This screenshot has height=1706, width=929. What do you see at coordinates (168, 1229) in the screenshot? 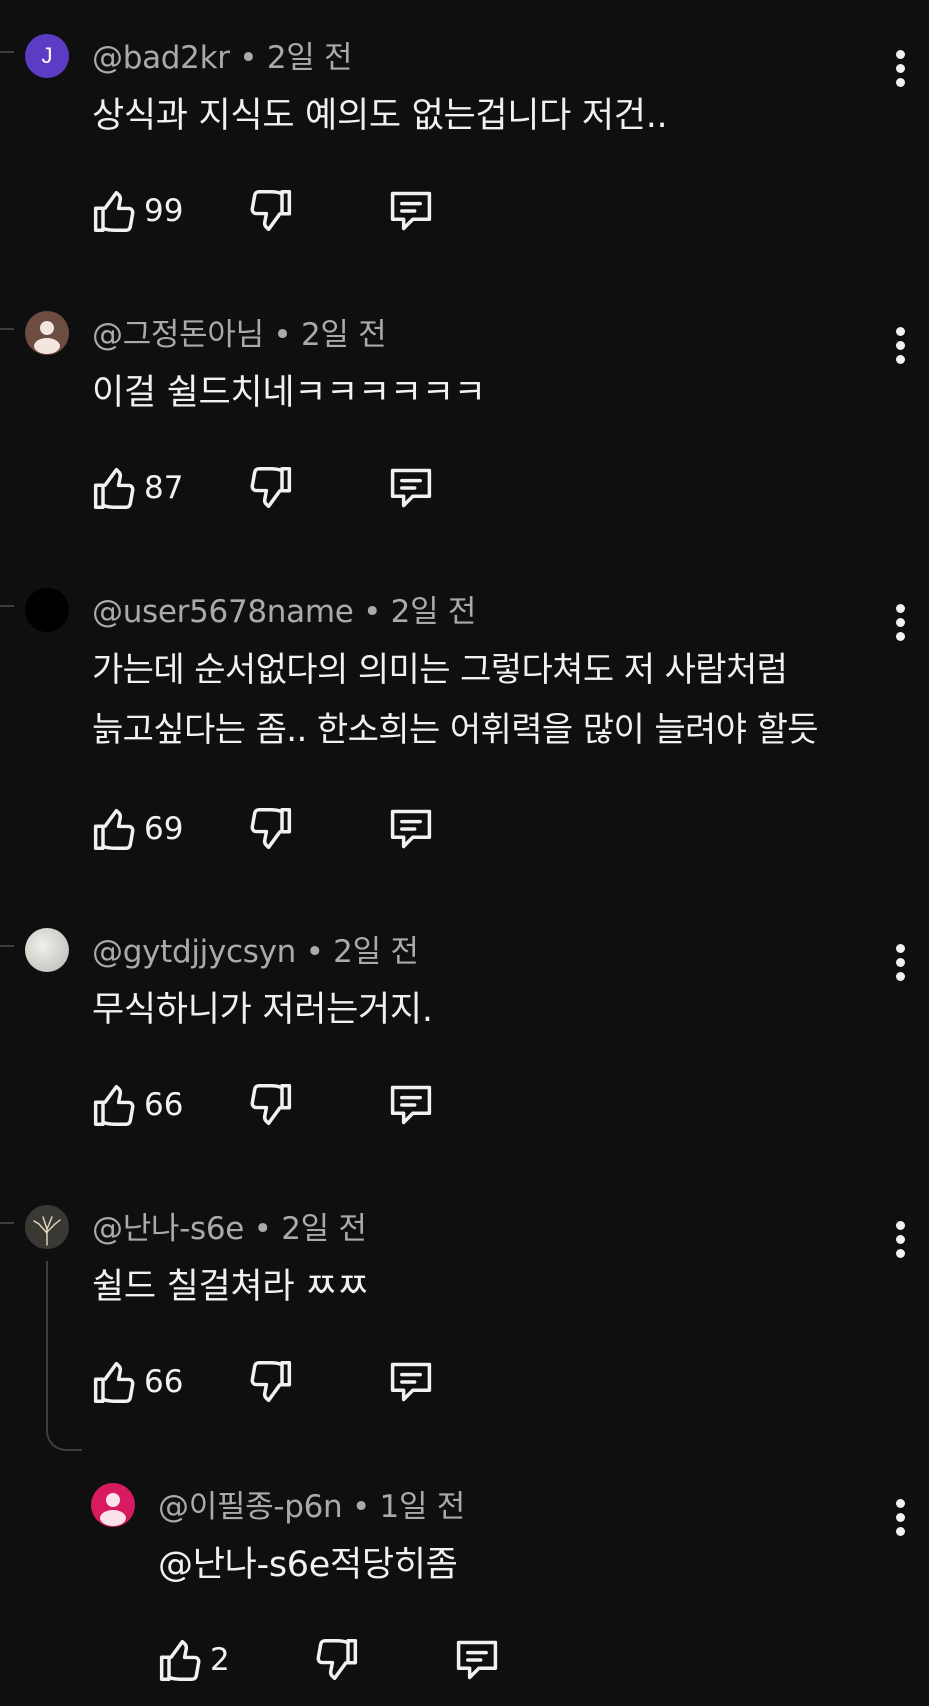
I see `author-name: @난나-s6e` at bounding box center [168, 1229].